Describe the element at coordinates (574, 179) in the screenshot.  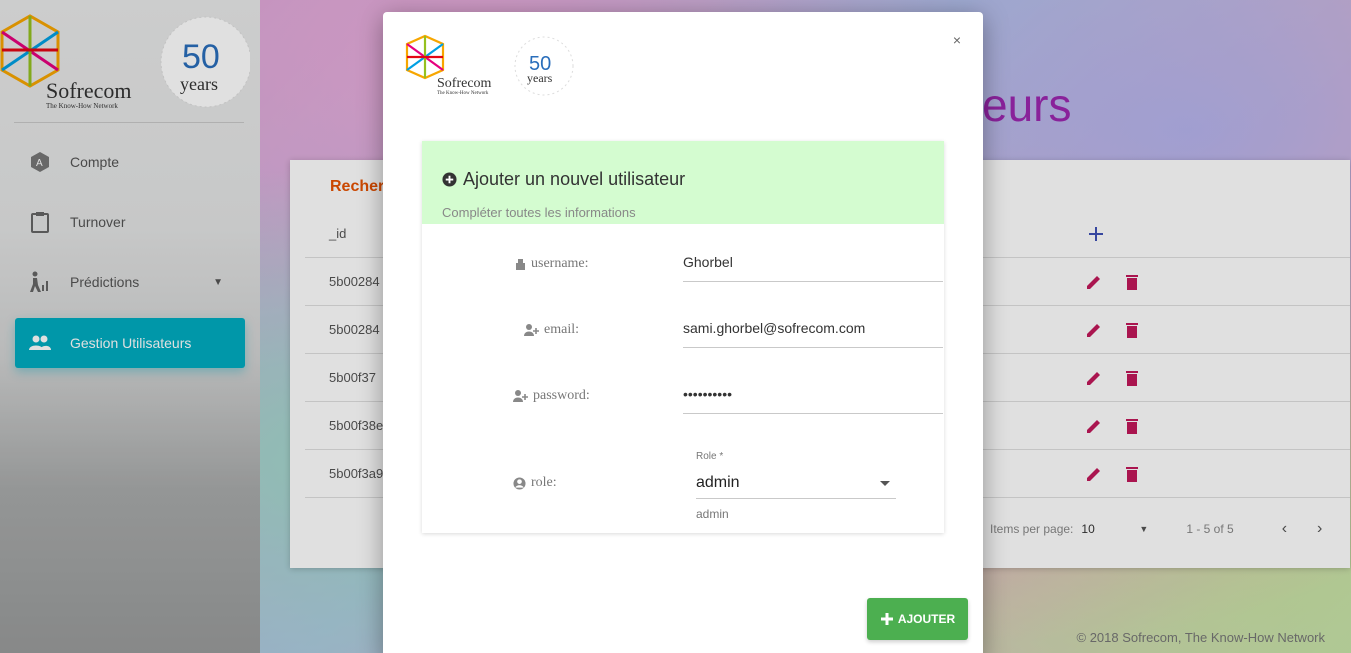
I see `form-title-text: Ajouter un nouvel utilisateur` at that location.